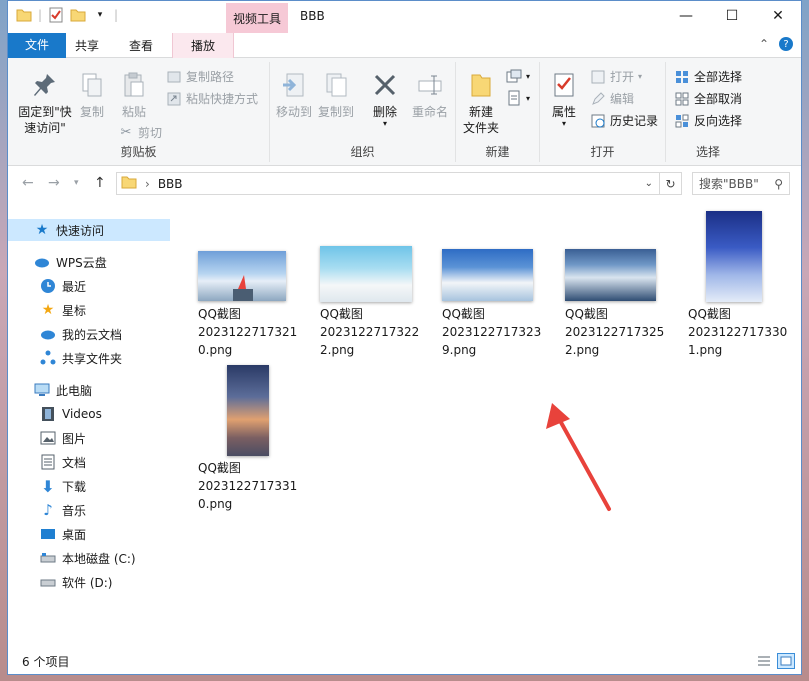 The image size is (809, 681). Describe the element at coordinates (57, 262) in the screenshot. I see `nav-wps-cloud: WPS云盘` at that location.